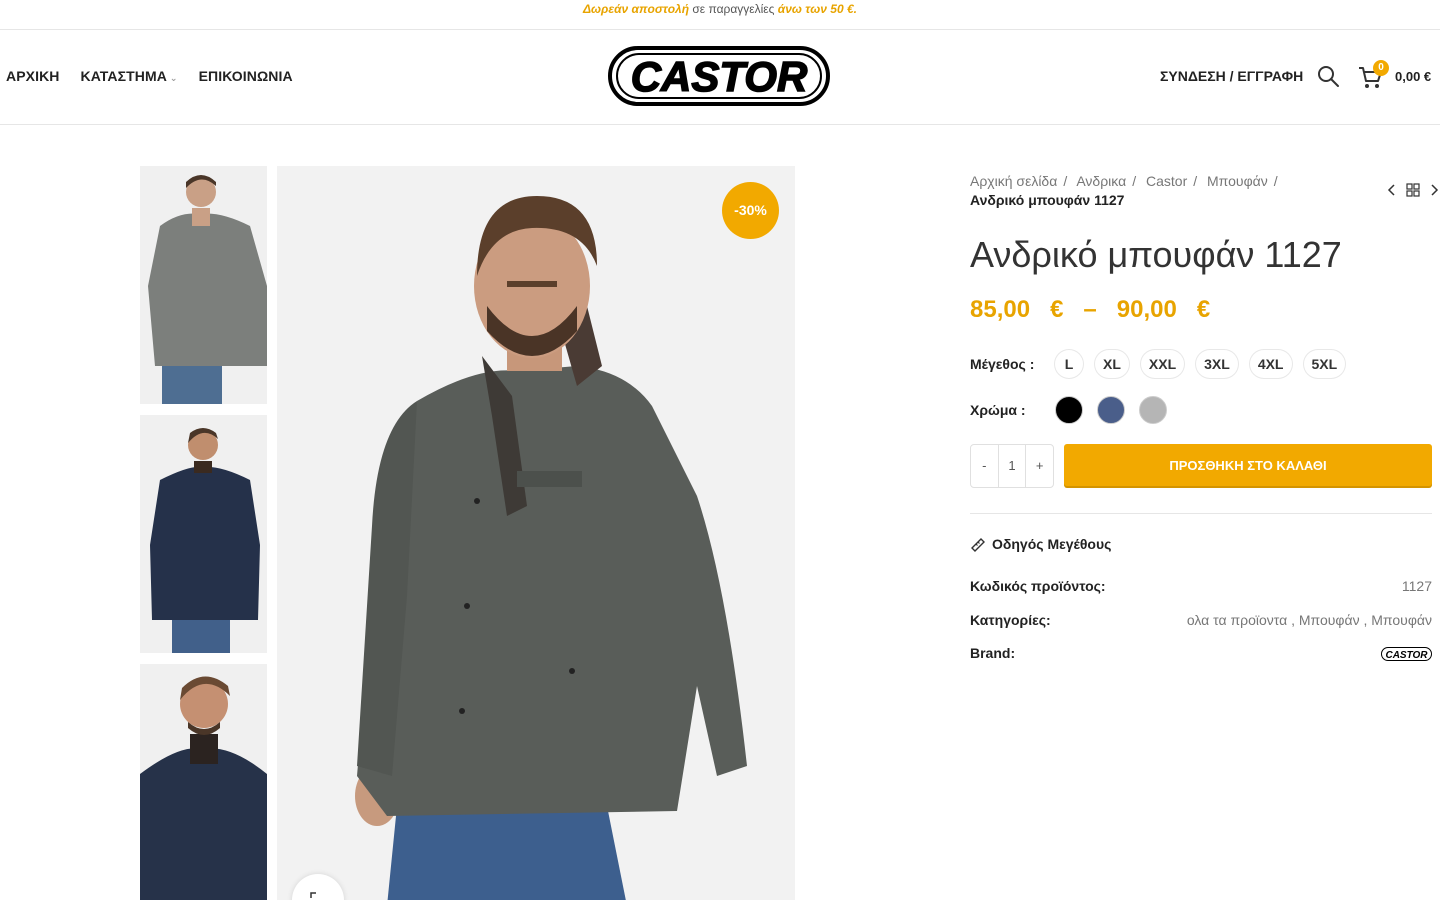 The width and height of the screenshot is (1440, 900). I want to click on qty-input: 1, so click(1012, 466).